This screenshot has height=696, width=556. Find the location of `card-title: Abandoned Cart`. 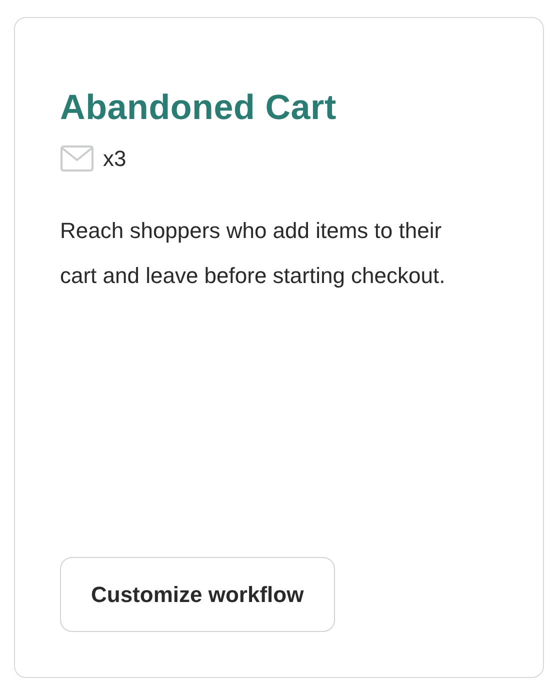

card-title: Abandoned Cart is located at coordinates (199, 108).